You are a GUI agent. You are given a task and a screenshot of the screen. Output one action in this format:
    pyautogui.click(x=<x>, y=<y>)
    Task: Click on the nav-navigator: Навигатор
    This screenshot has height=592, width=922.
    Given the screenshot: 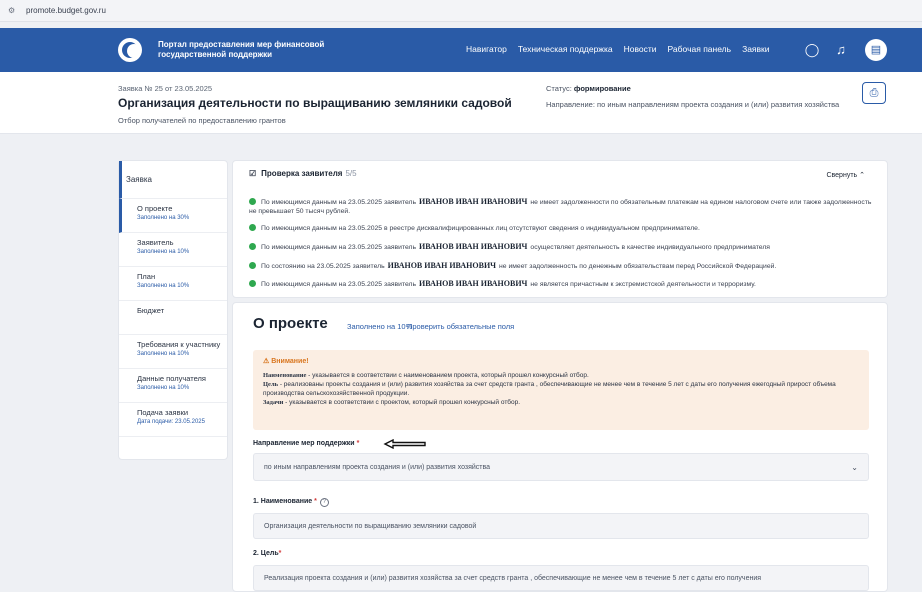 What is the action you would take?
    pyautogui.click(x=486, y=49)
    